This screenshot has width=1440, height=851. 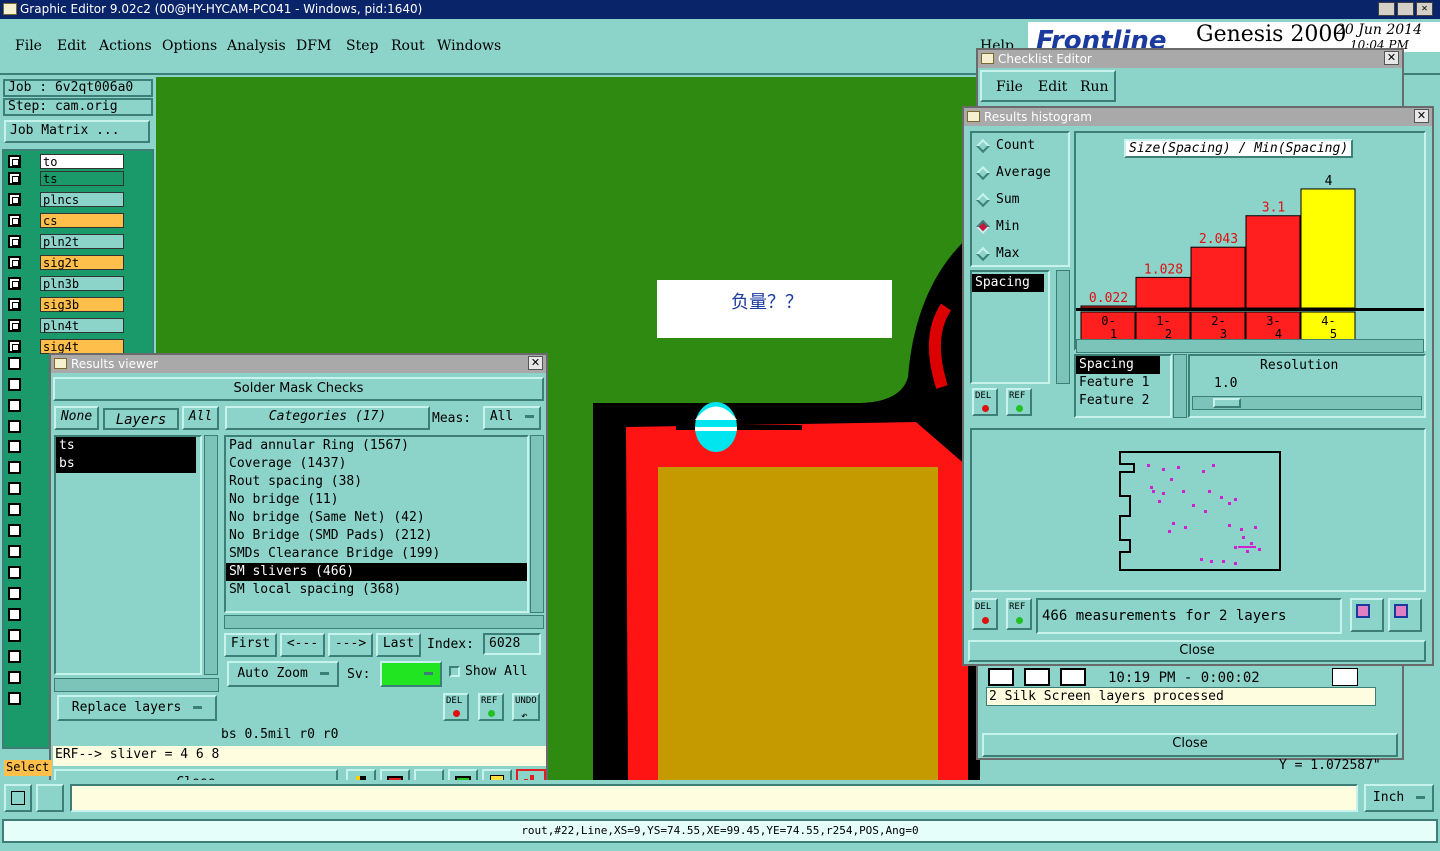 I want to click on mode-radio-min, so click(x=983, y=227).